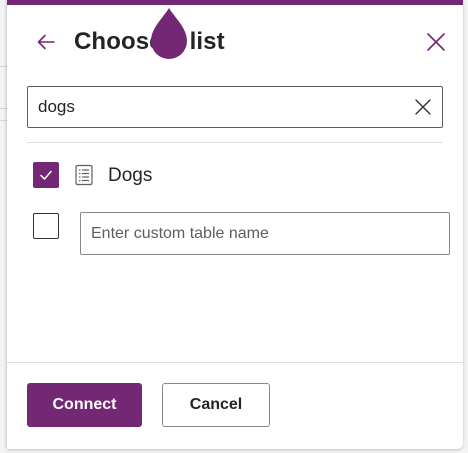  I want to click on close-icon, so click(436, 42).